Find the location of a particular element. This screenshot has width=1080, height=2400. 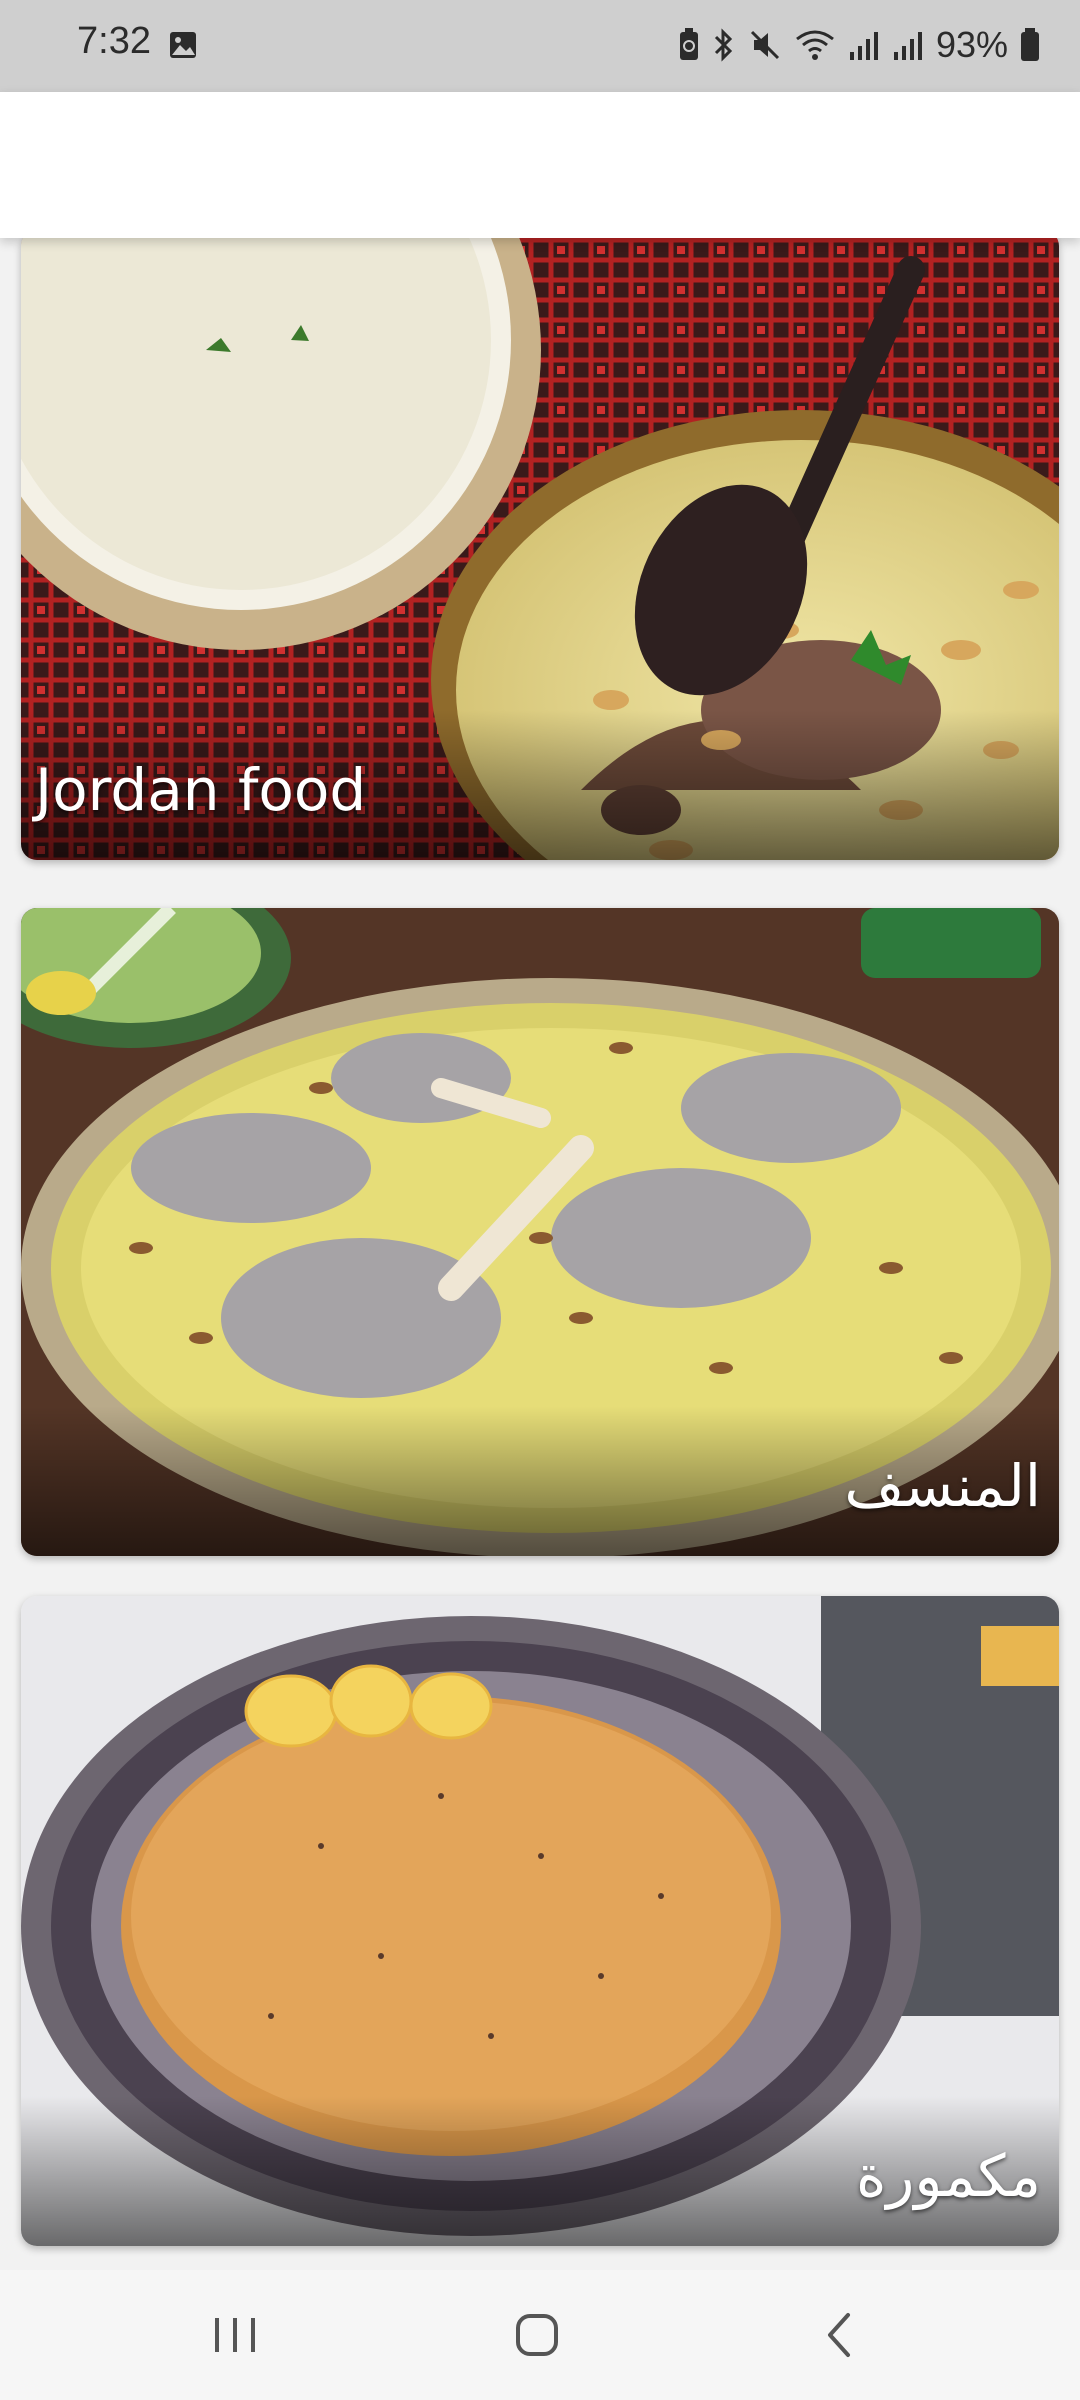

battery-icon is located at coordinates (1030, 44).